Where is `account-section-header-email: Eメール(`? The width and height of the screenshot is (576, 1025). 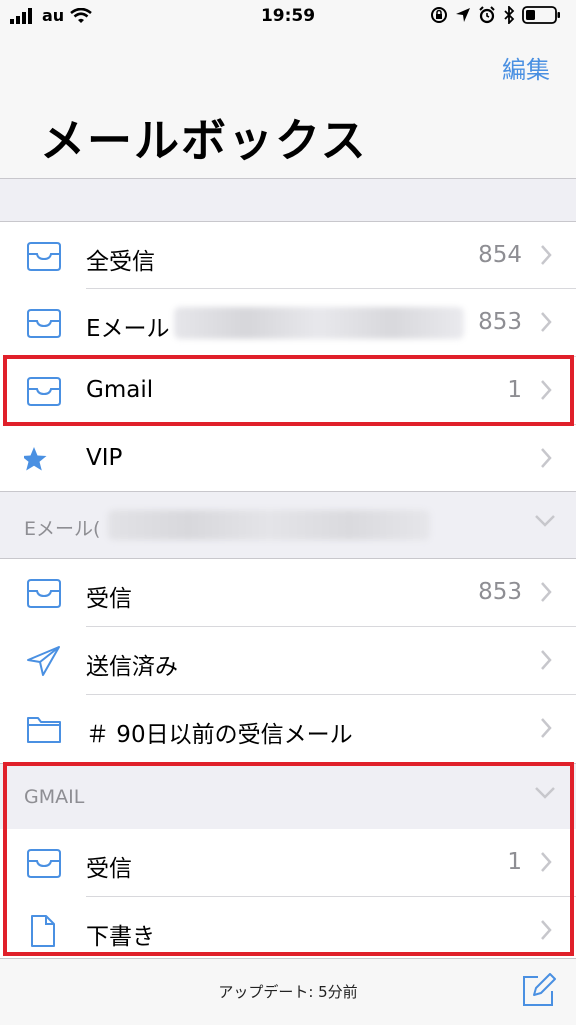 account-section-header-email: Eメール( is located at coordinates (288, 525).